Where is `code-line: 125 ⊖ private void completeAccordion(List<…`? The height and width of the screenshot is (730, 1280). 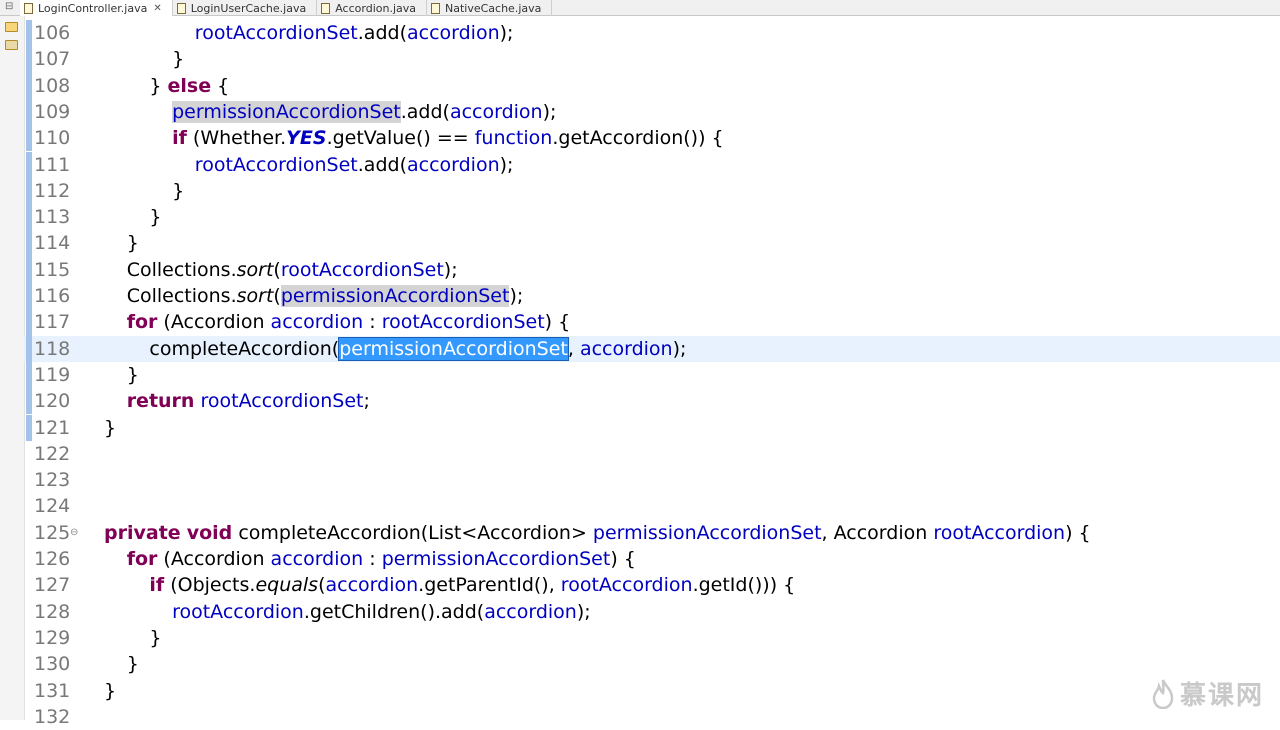
code-line: 125 ⊖ private void completeAccordion(List<… is located at coordinates (652, 533).